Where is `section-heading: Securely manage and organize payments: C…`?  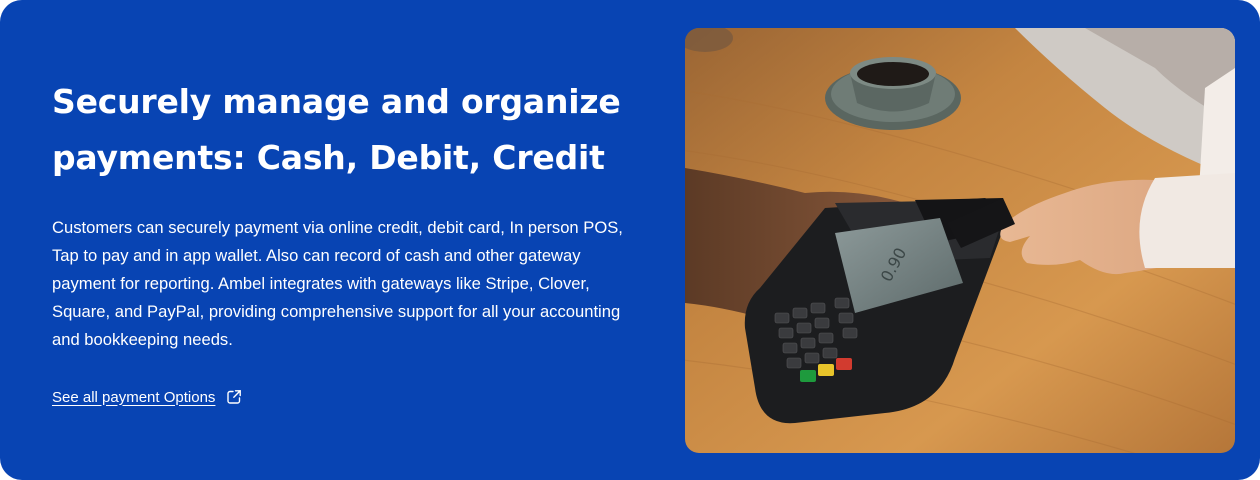 section-heading: Securely manage and organize payments: C… is located at coordinates (347, 130).